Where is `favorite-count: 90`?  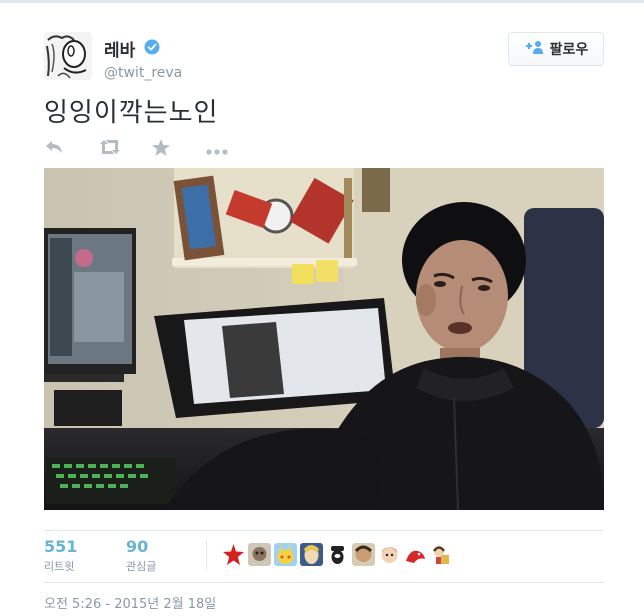
favorite-count: 90 is located at coordinates (137, 546).